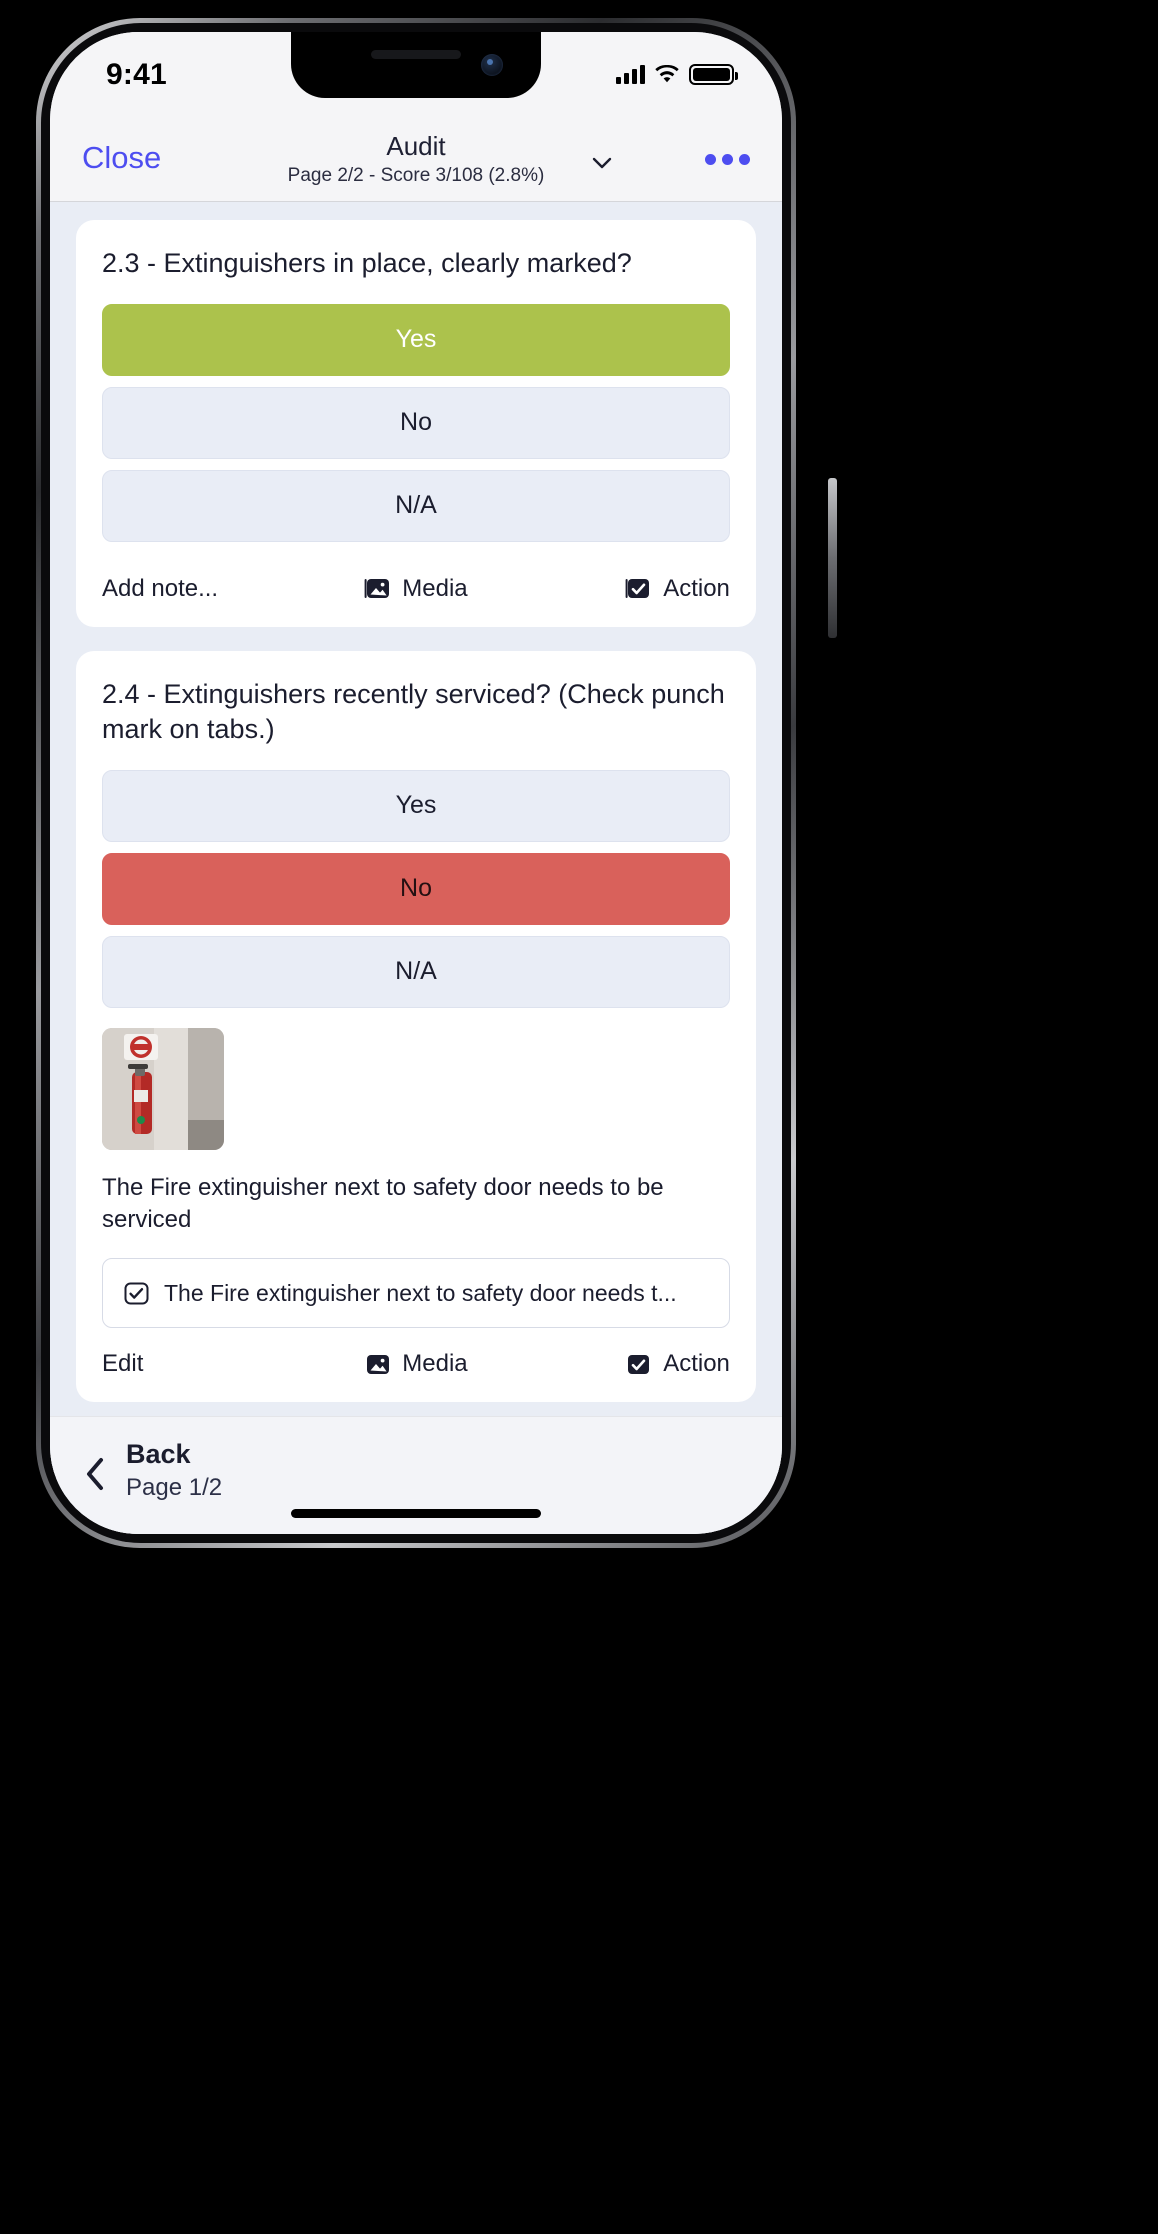  Describe the element at coordinates (95, 1474) in the screenshot. I see `chevron-left-icon` at that location.